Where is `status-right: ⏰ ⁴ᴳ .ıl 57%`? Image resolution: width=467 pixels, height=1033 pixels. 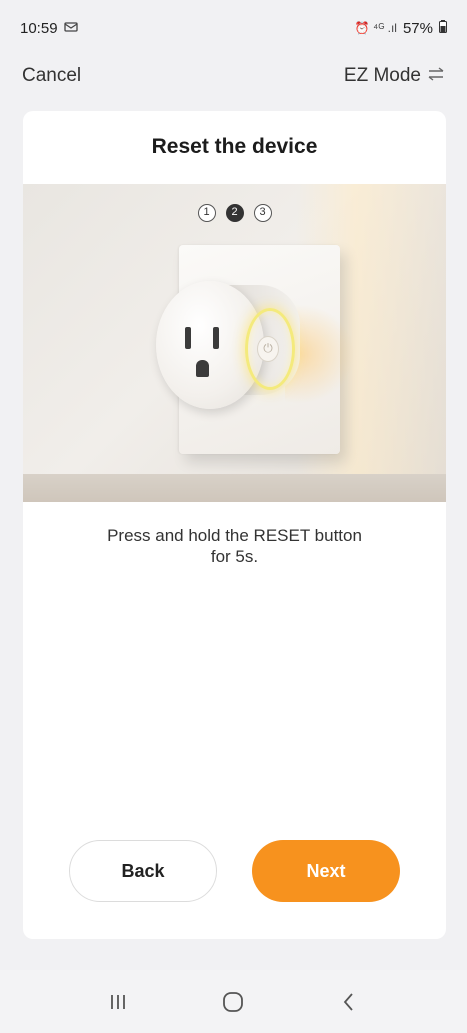 status-right: ⏰ ⁴ᴳ .ıl 57% is located at coordinates (400, 28).